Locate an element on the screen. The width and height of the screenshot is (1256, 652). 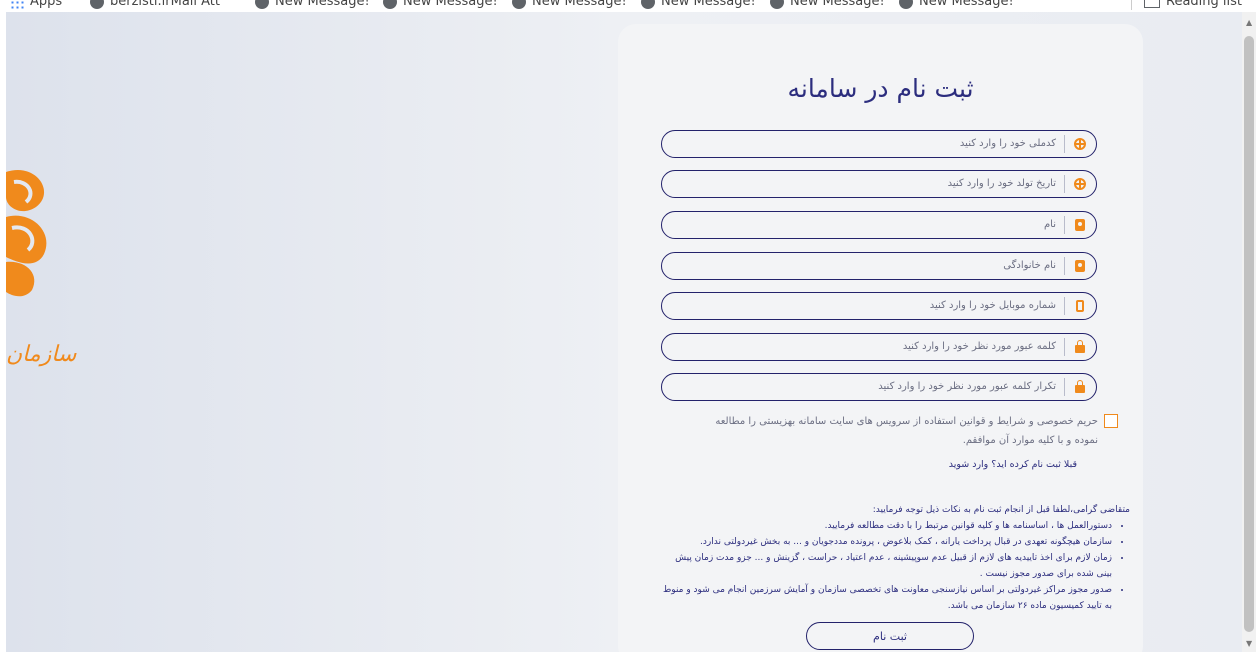
consent-checkbox is located at coordinates (1111, 421).